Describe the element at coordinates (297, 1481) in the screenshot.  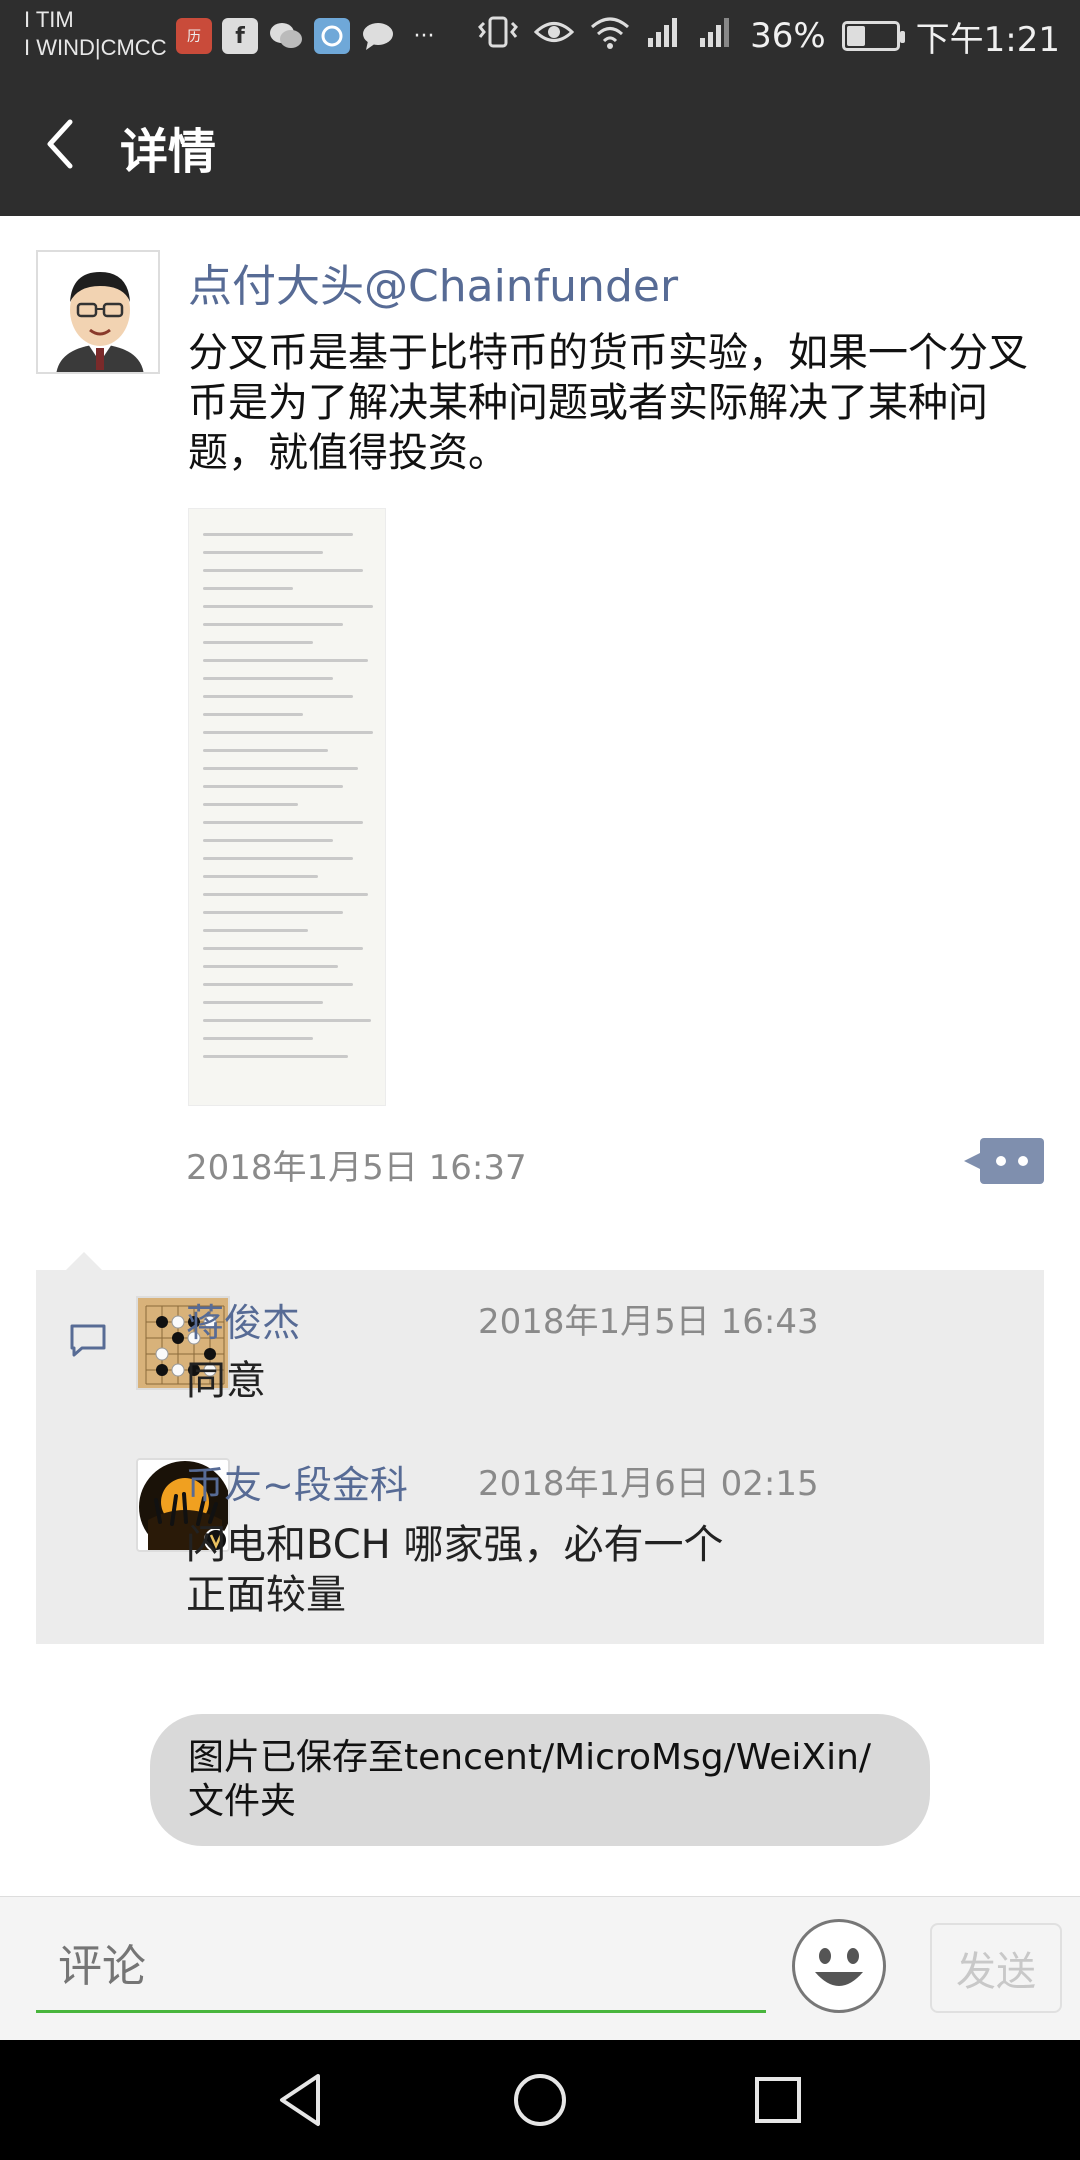
I see `commenter-name: 币友~段金科` at that location.